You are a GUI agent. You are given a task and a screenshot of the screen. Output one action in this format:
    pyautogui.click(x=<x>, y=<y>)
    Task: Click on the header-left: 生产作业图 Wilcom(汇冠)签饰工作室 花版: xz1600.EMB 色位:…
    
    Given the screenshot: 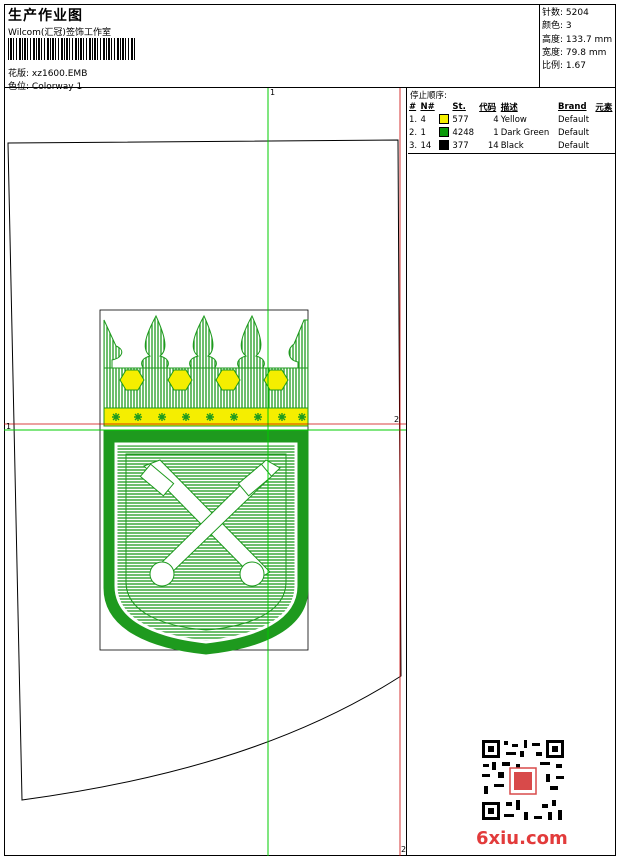 What is the action you would take?
    pyautogui.click(x=272, y=48)
    